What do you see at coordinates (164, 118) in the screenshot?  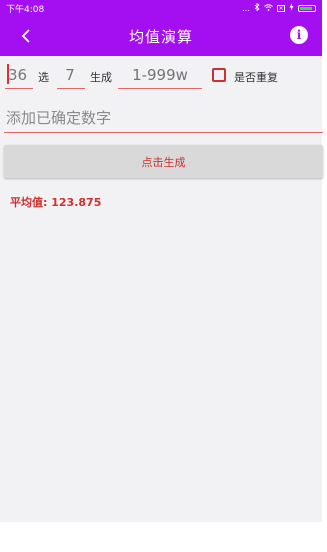 I see `confirmed-numbers-input` at bounding box center [164, 118].